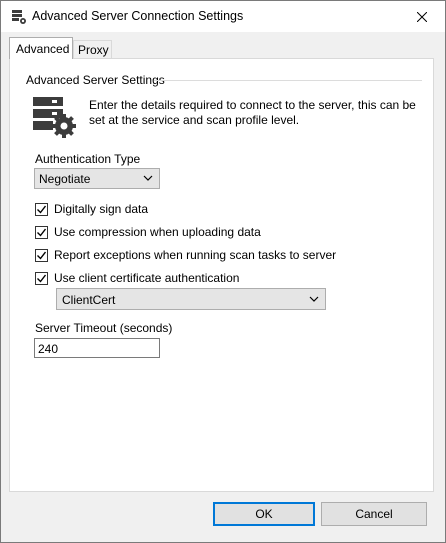 This screenshot has height=543, width=446. I want to click on option-digitally-sign: Digitally sign data, so click(91, 209).